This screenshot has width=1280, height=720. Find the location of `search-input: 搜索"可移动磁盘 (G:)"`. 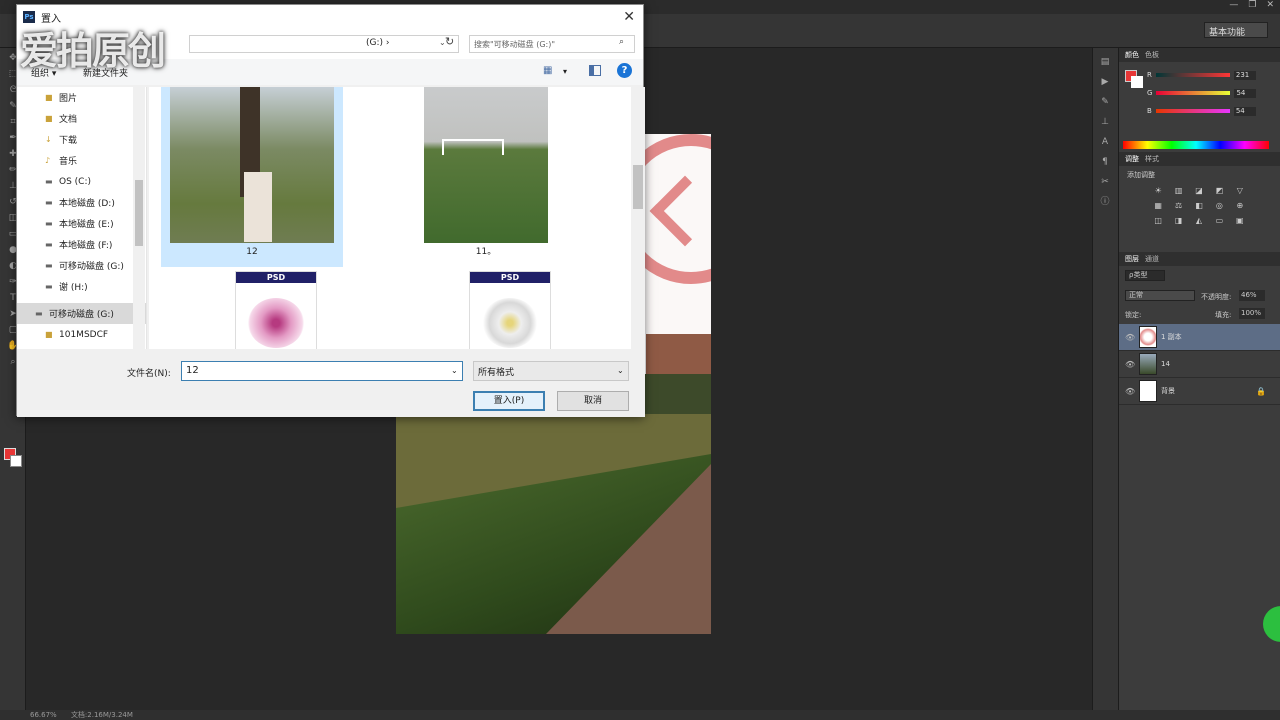

search-input: 搜索"可移动磁盘 (G:)" is located at coordinates (552, 44).